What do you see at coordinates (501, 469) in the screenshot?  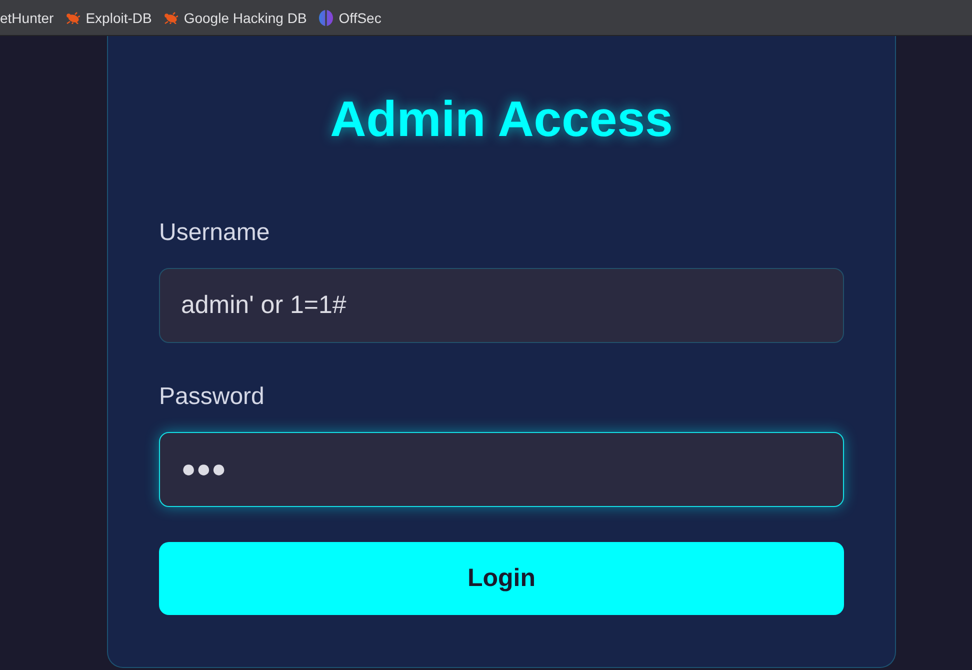 I see `input-field: ●●●` at bounding box center [501, 469].